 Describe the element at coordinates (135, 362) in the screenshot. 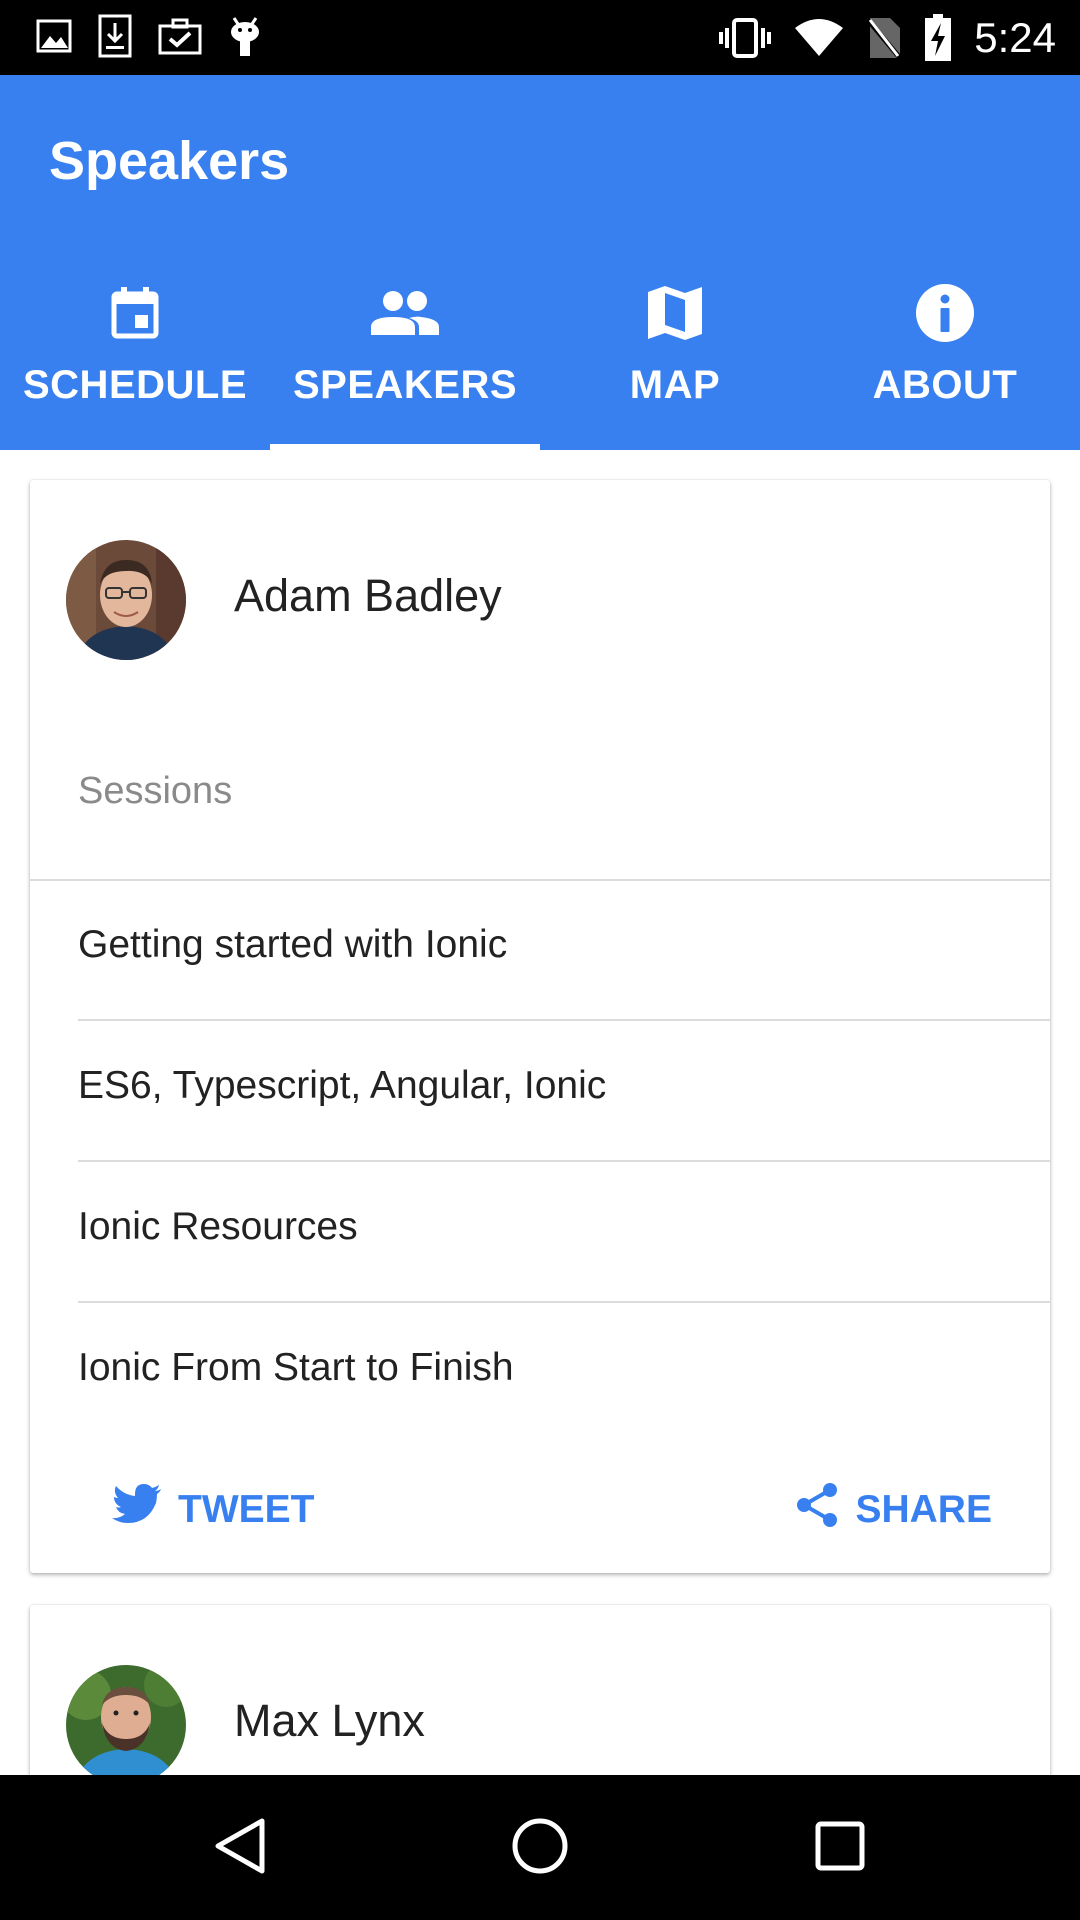

I see `tab-schedule: SCHEDULE` at that location.